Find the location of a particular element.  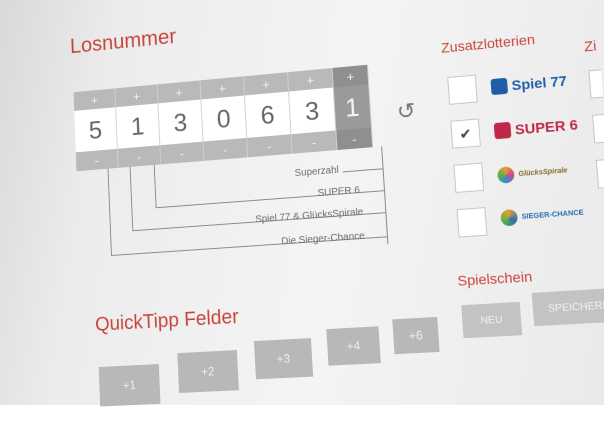

digit-5: 6 is located at coordinates (268, 114).